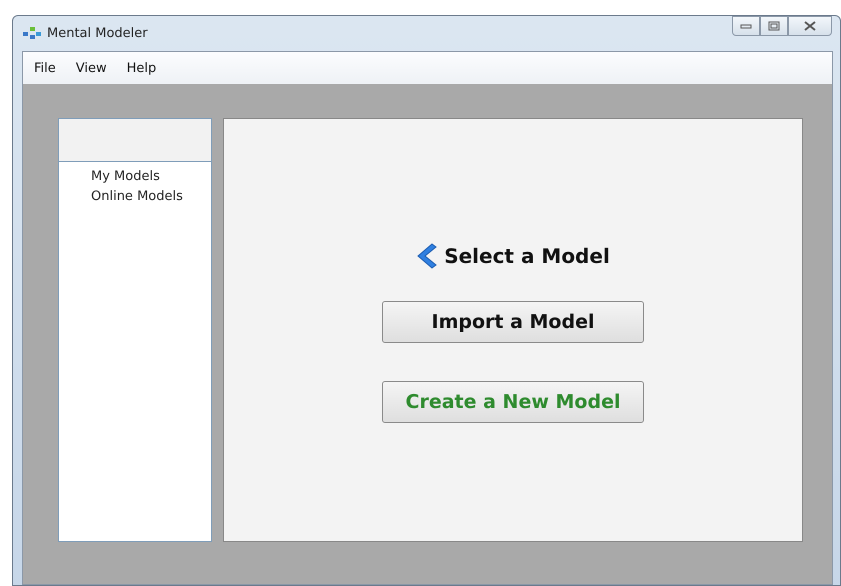  What do you see at coordinates (513, 402) in the screenshot?
I see `model-button: Create a New Model` at bounding box center [513, 402].